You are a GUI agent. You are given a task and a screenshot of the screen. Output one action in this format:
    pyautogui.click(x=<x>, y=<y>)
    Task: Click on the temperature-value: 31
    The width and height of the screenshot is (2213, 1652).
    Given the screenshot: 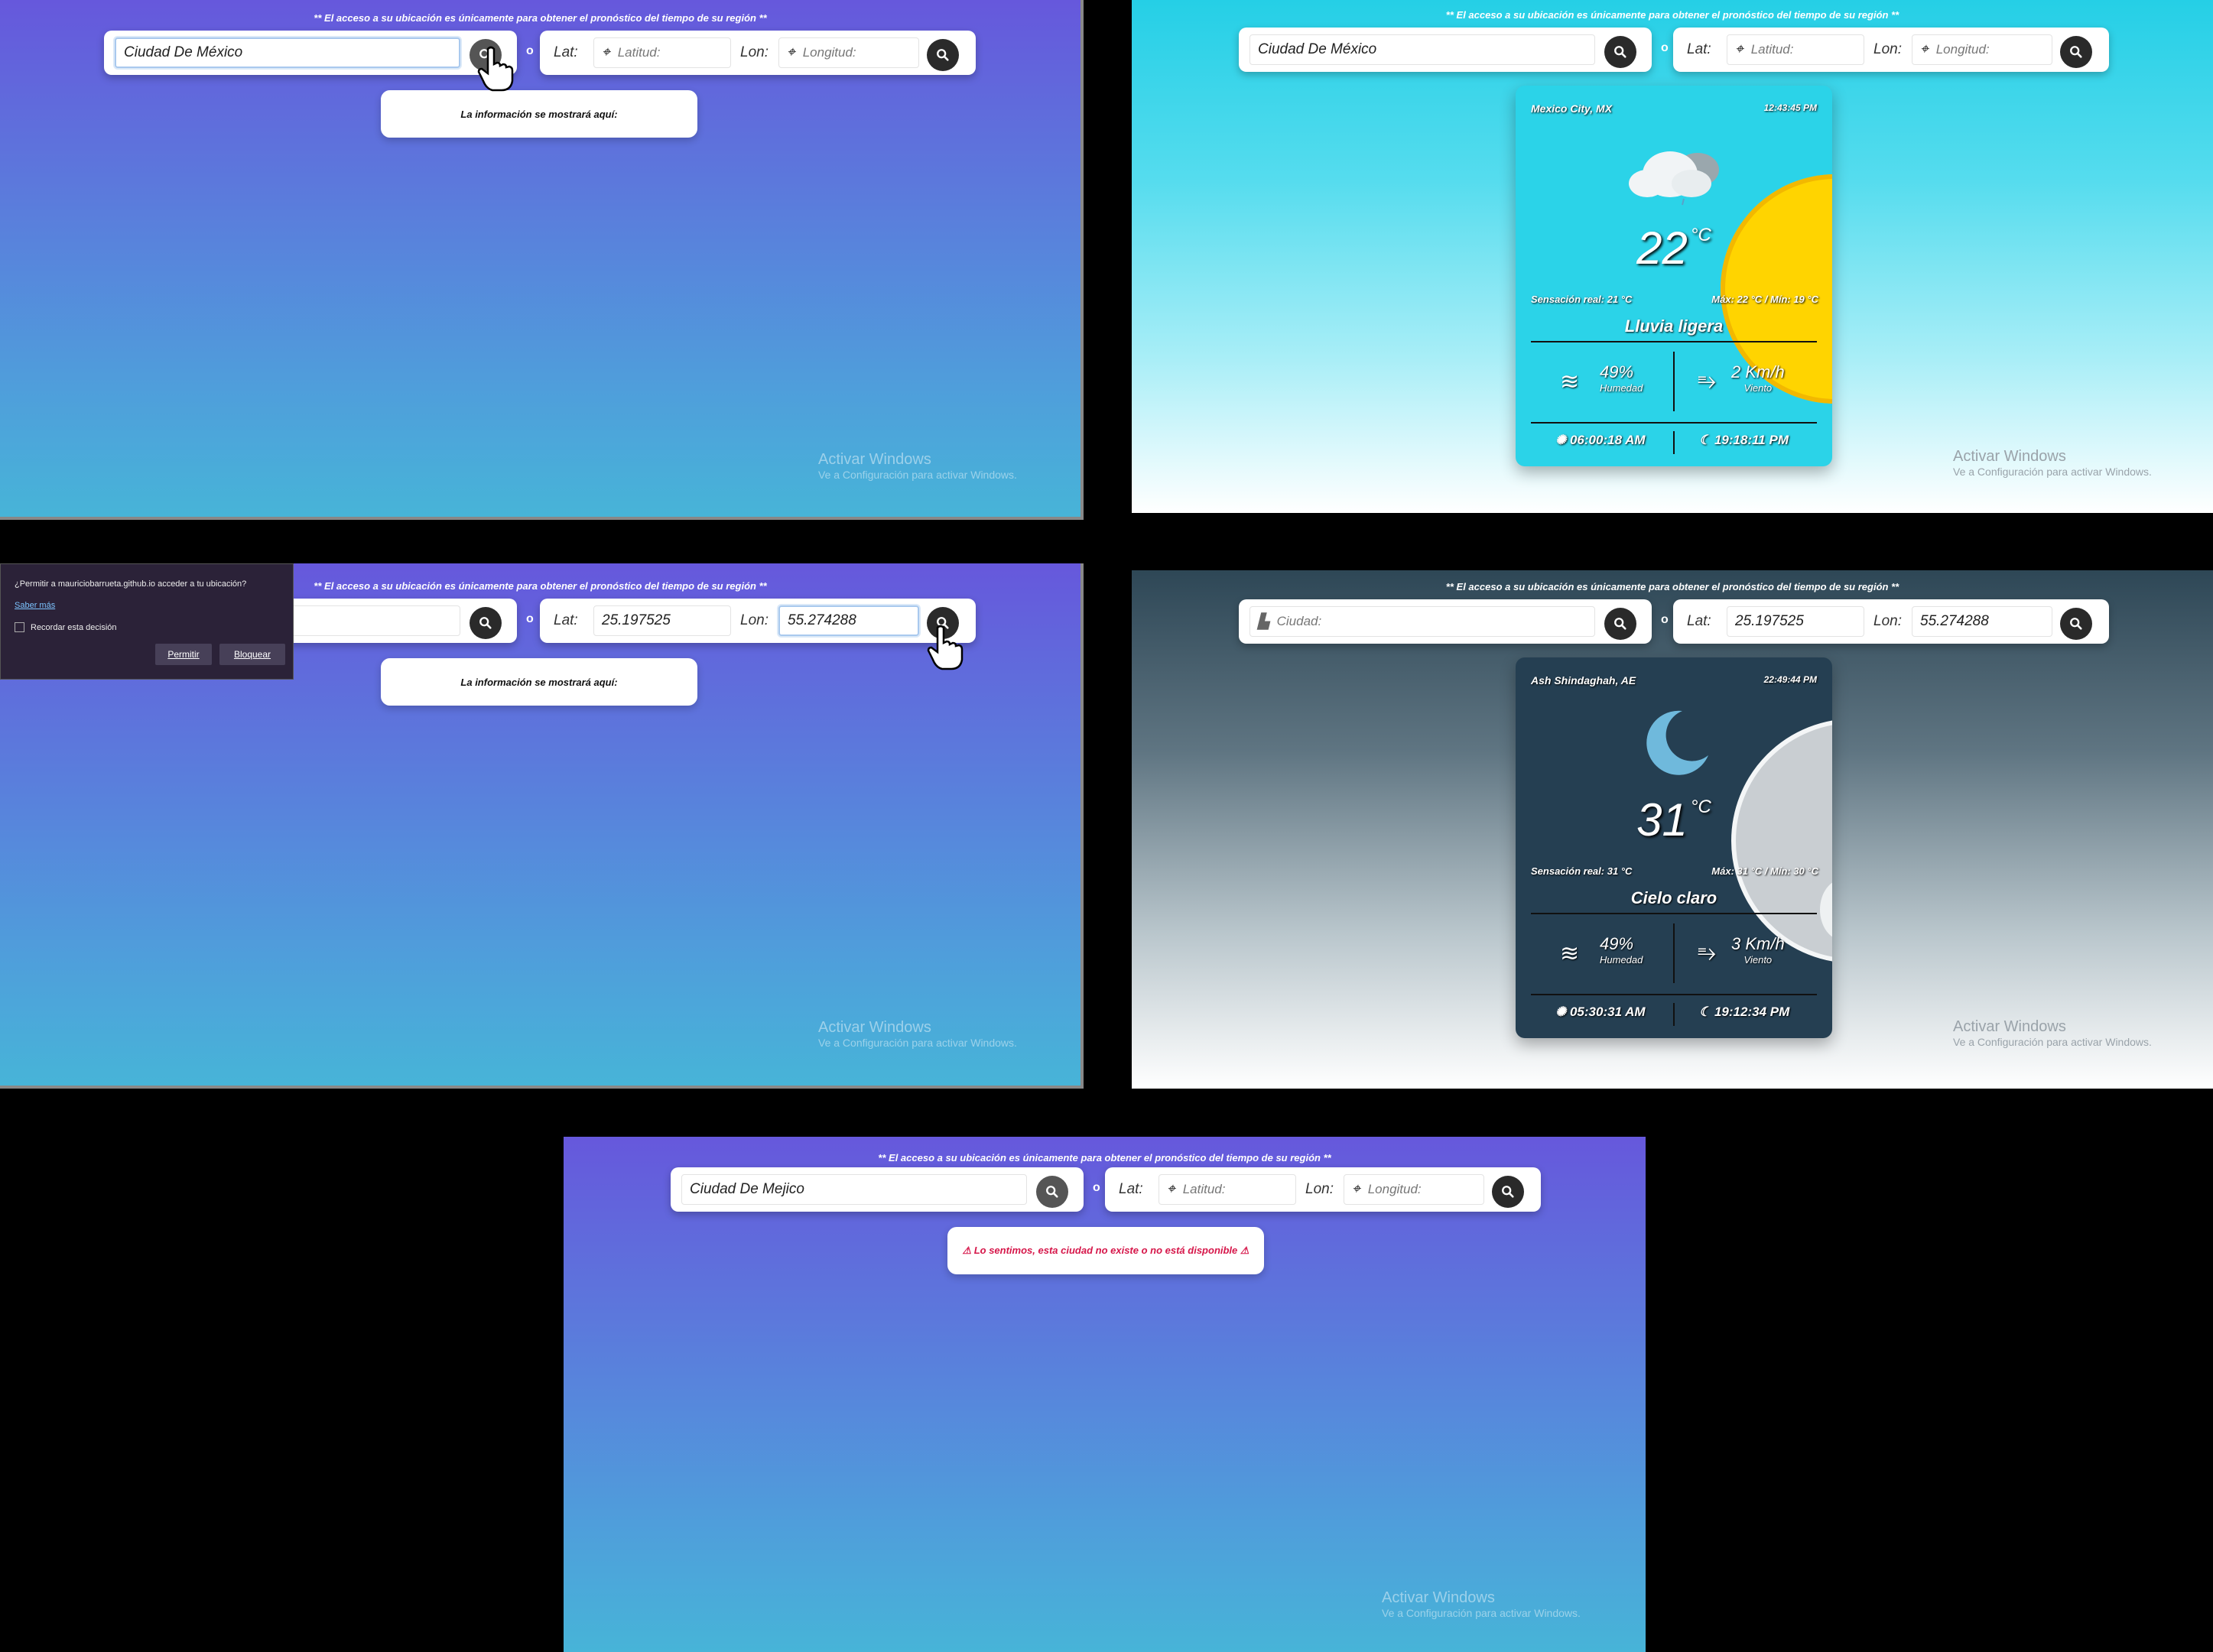 What is the action you would take?
    pyautogui.click(x=1662, y=819)
    